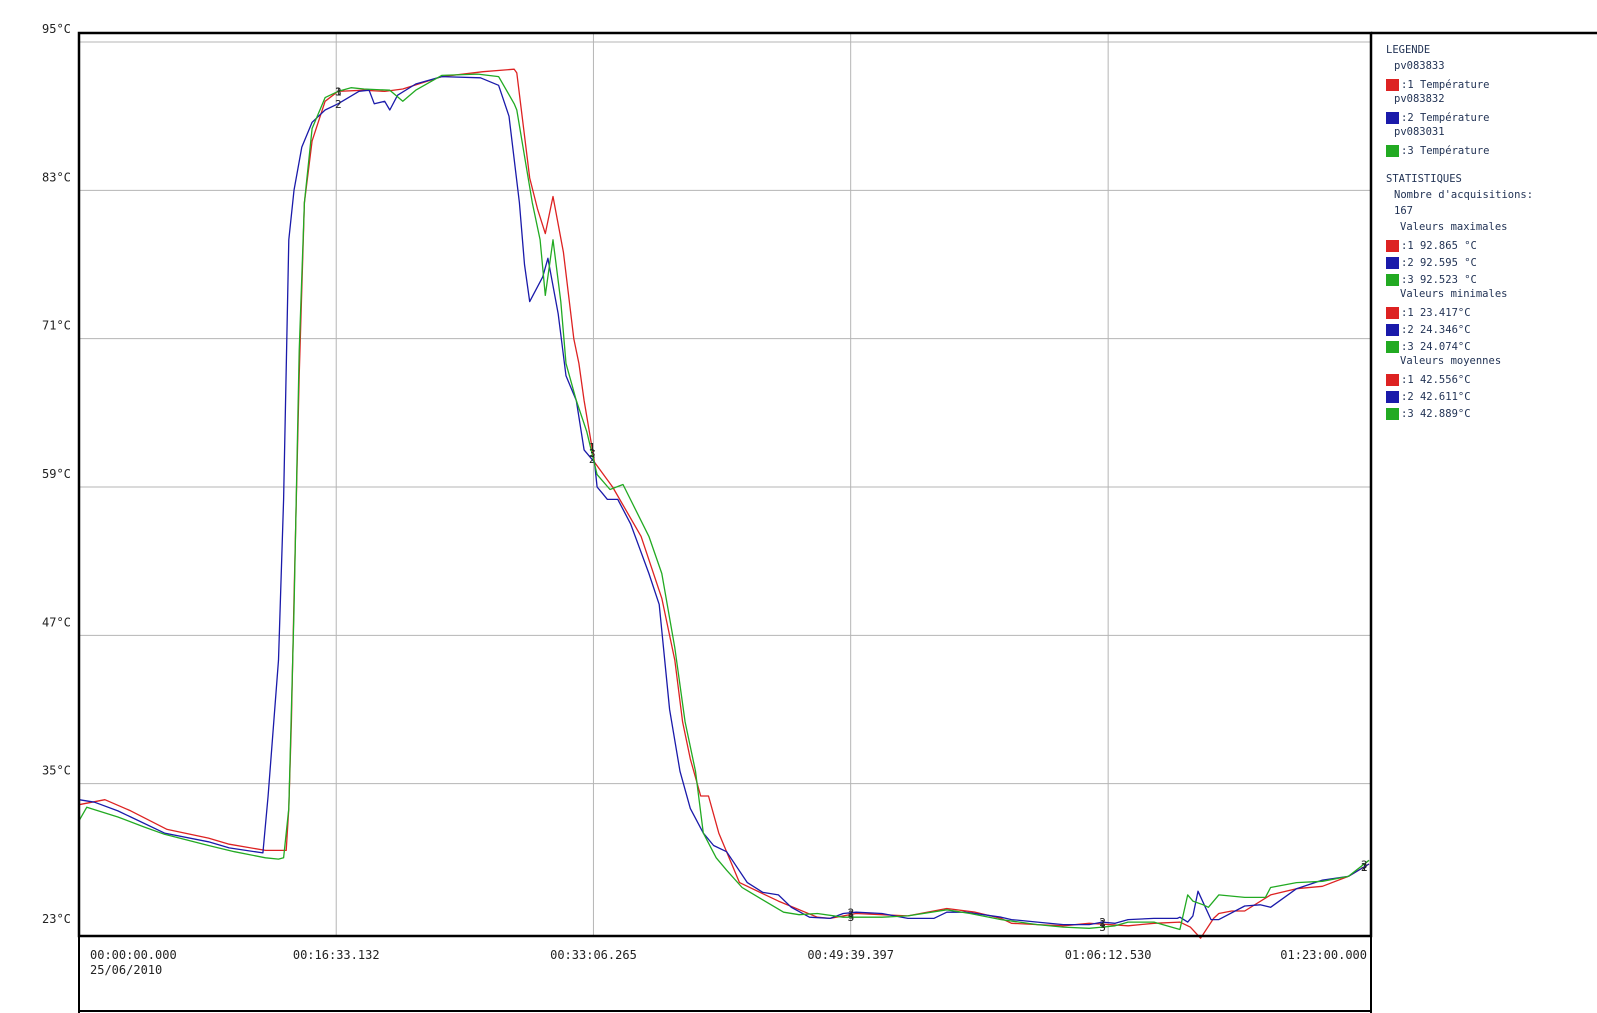 The height and width of the screenshot is (1013, 1597). What do you see at coordinates (1488, 396) in the screenshot?
I see `stats-mean-row-2: :2 42.611°C` at bounding box center [1488, 396].